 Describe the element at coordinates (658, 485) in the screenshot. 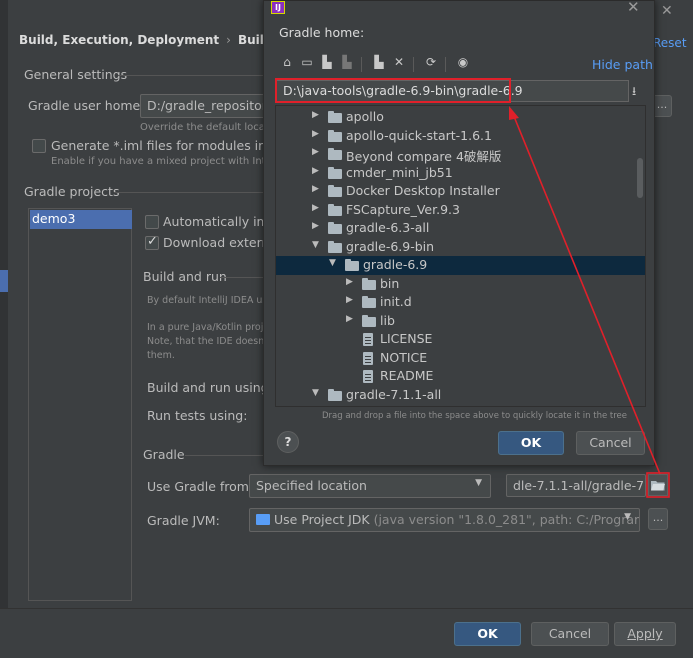

I see `browse-annotation-box` at that location.